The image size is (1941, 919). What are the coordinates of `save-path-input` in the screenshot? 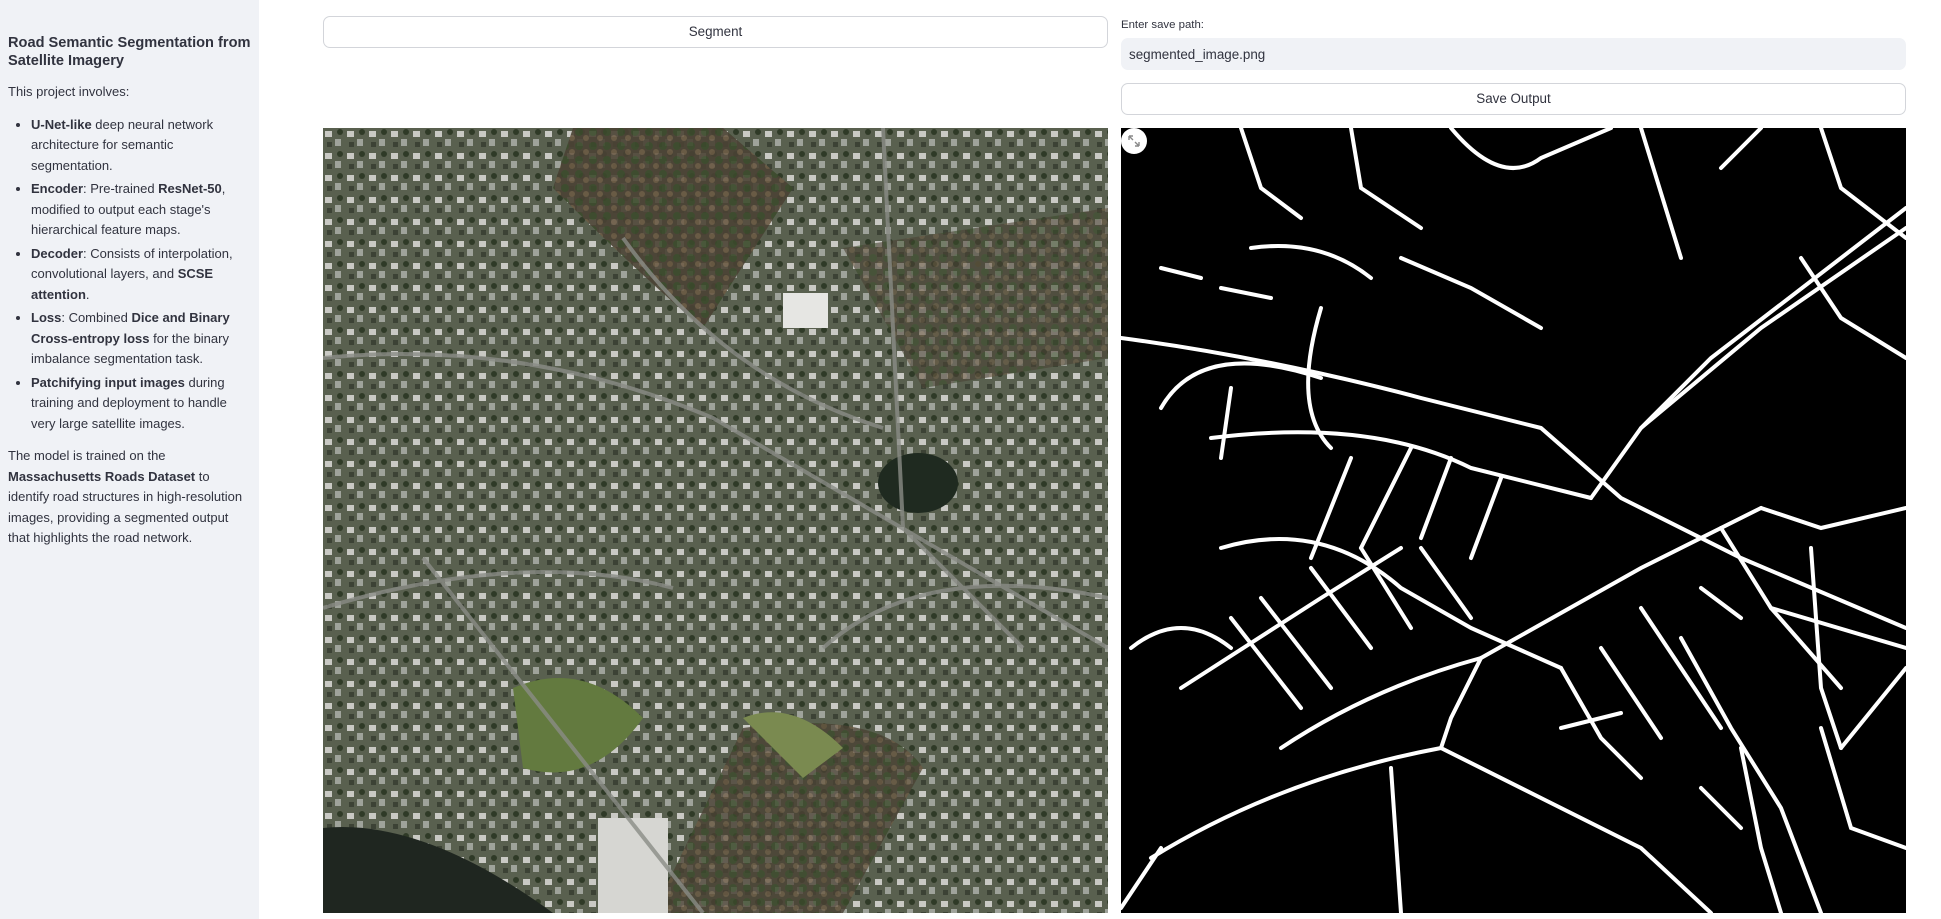 It's located at (1513, 54).